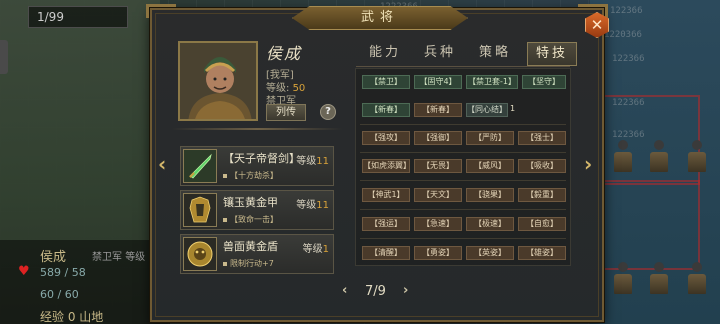 The width and height of the screenshot is (720, 324). I want to click on tab-troop-type: 兵种, so click(440, 54).